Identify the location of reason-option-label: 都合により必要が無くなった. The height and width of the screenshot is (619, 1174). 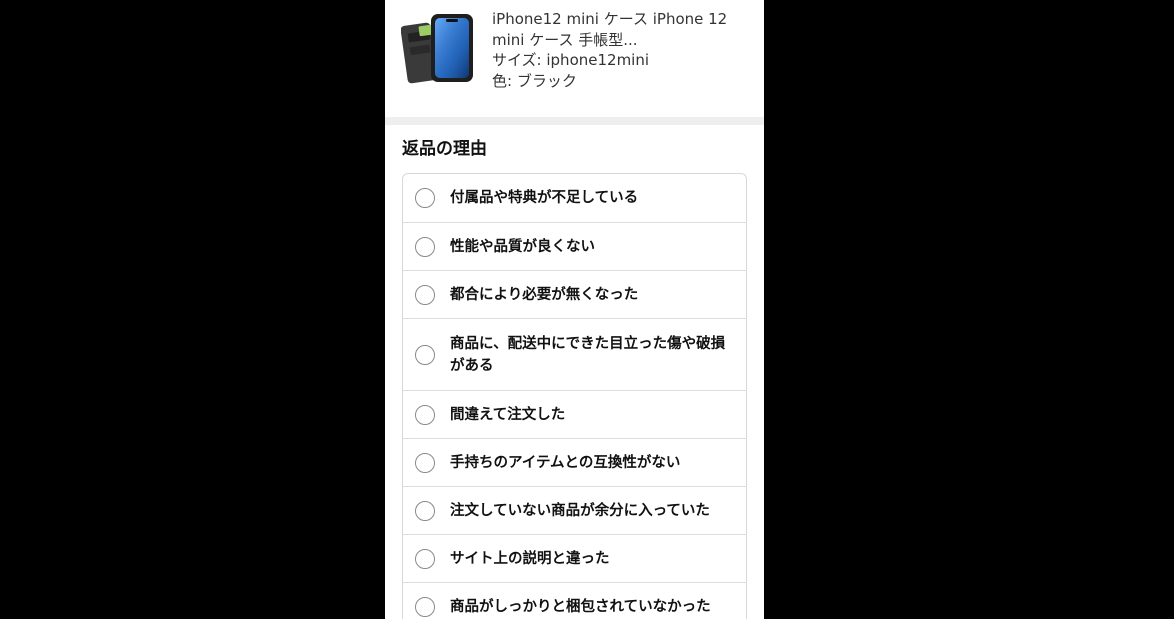
(544, 294).